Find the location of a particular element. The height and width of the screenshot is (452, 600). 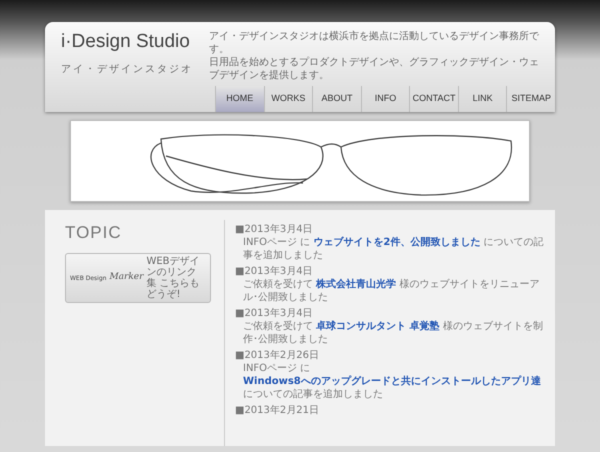

news-text: ご依頼を受けて 卓球コンサルタント 卓覚塾 様のウェブサイトを制作･公開致しました is located at coordinates (393, 333).